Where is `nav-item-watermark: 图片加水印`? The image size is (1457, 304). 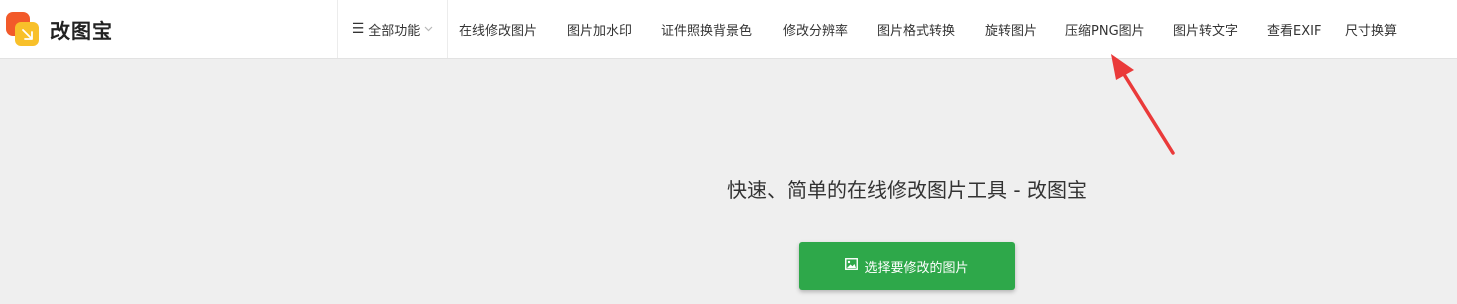
nav-item-watermark: 图片加水印 is located at coordinates (599, 29).